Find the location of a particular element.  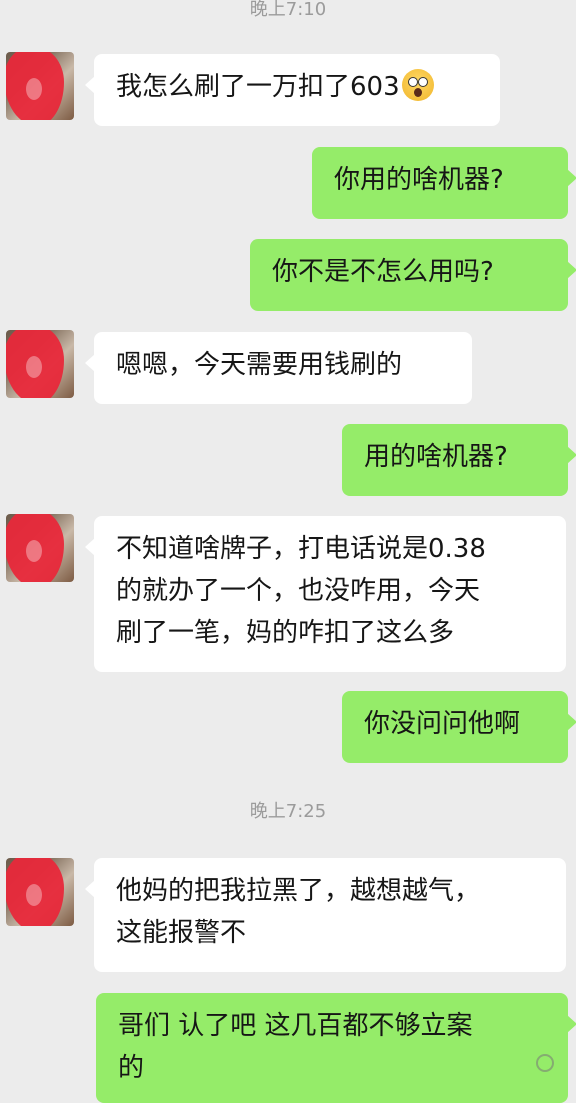

watermark is located at coordinates (547, 1063).